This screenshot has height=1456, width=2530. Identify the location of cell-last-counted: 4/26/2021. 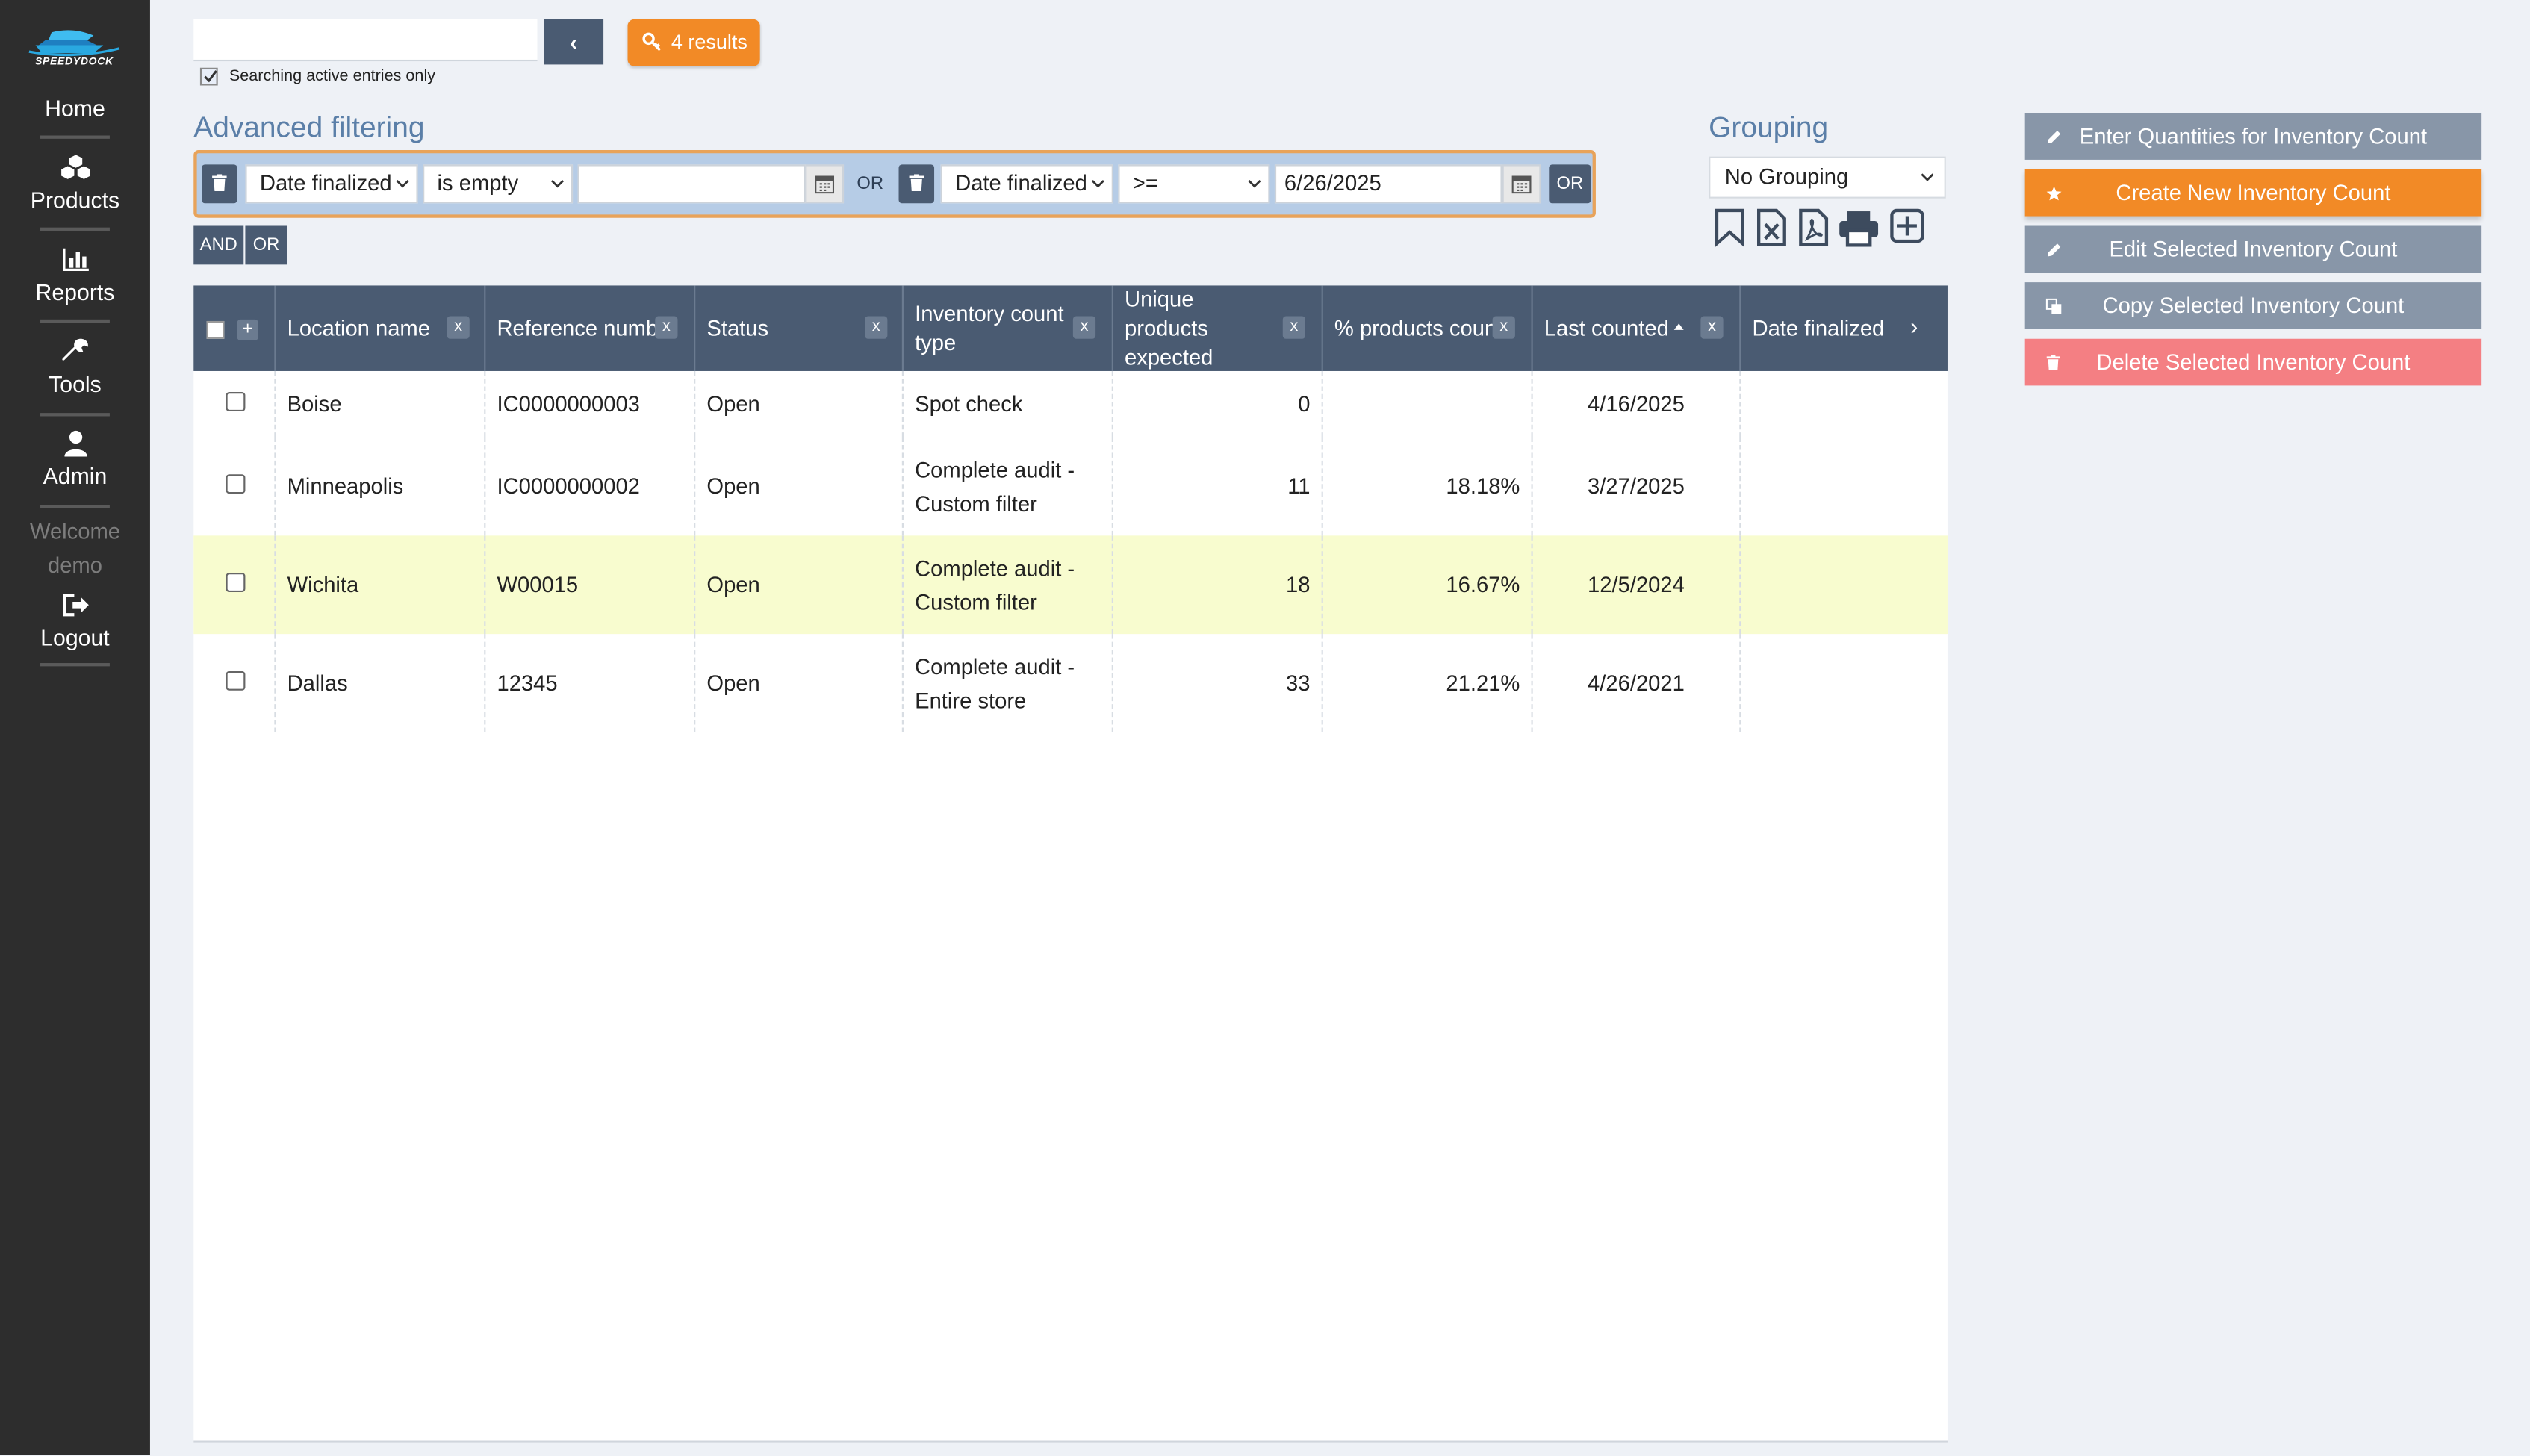
(1635, 683).